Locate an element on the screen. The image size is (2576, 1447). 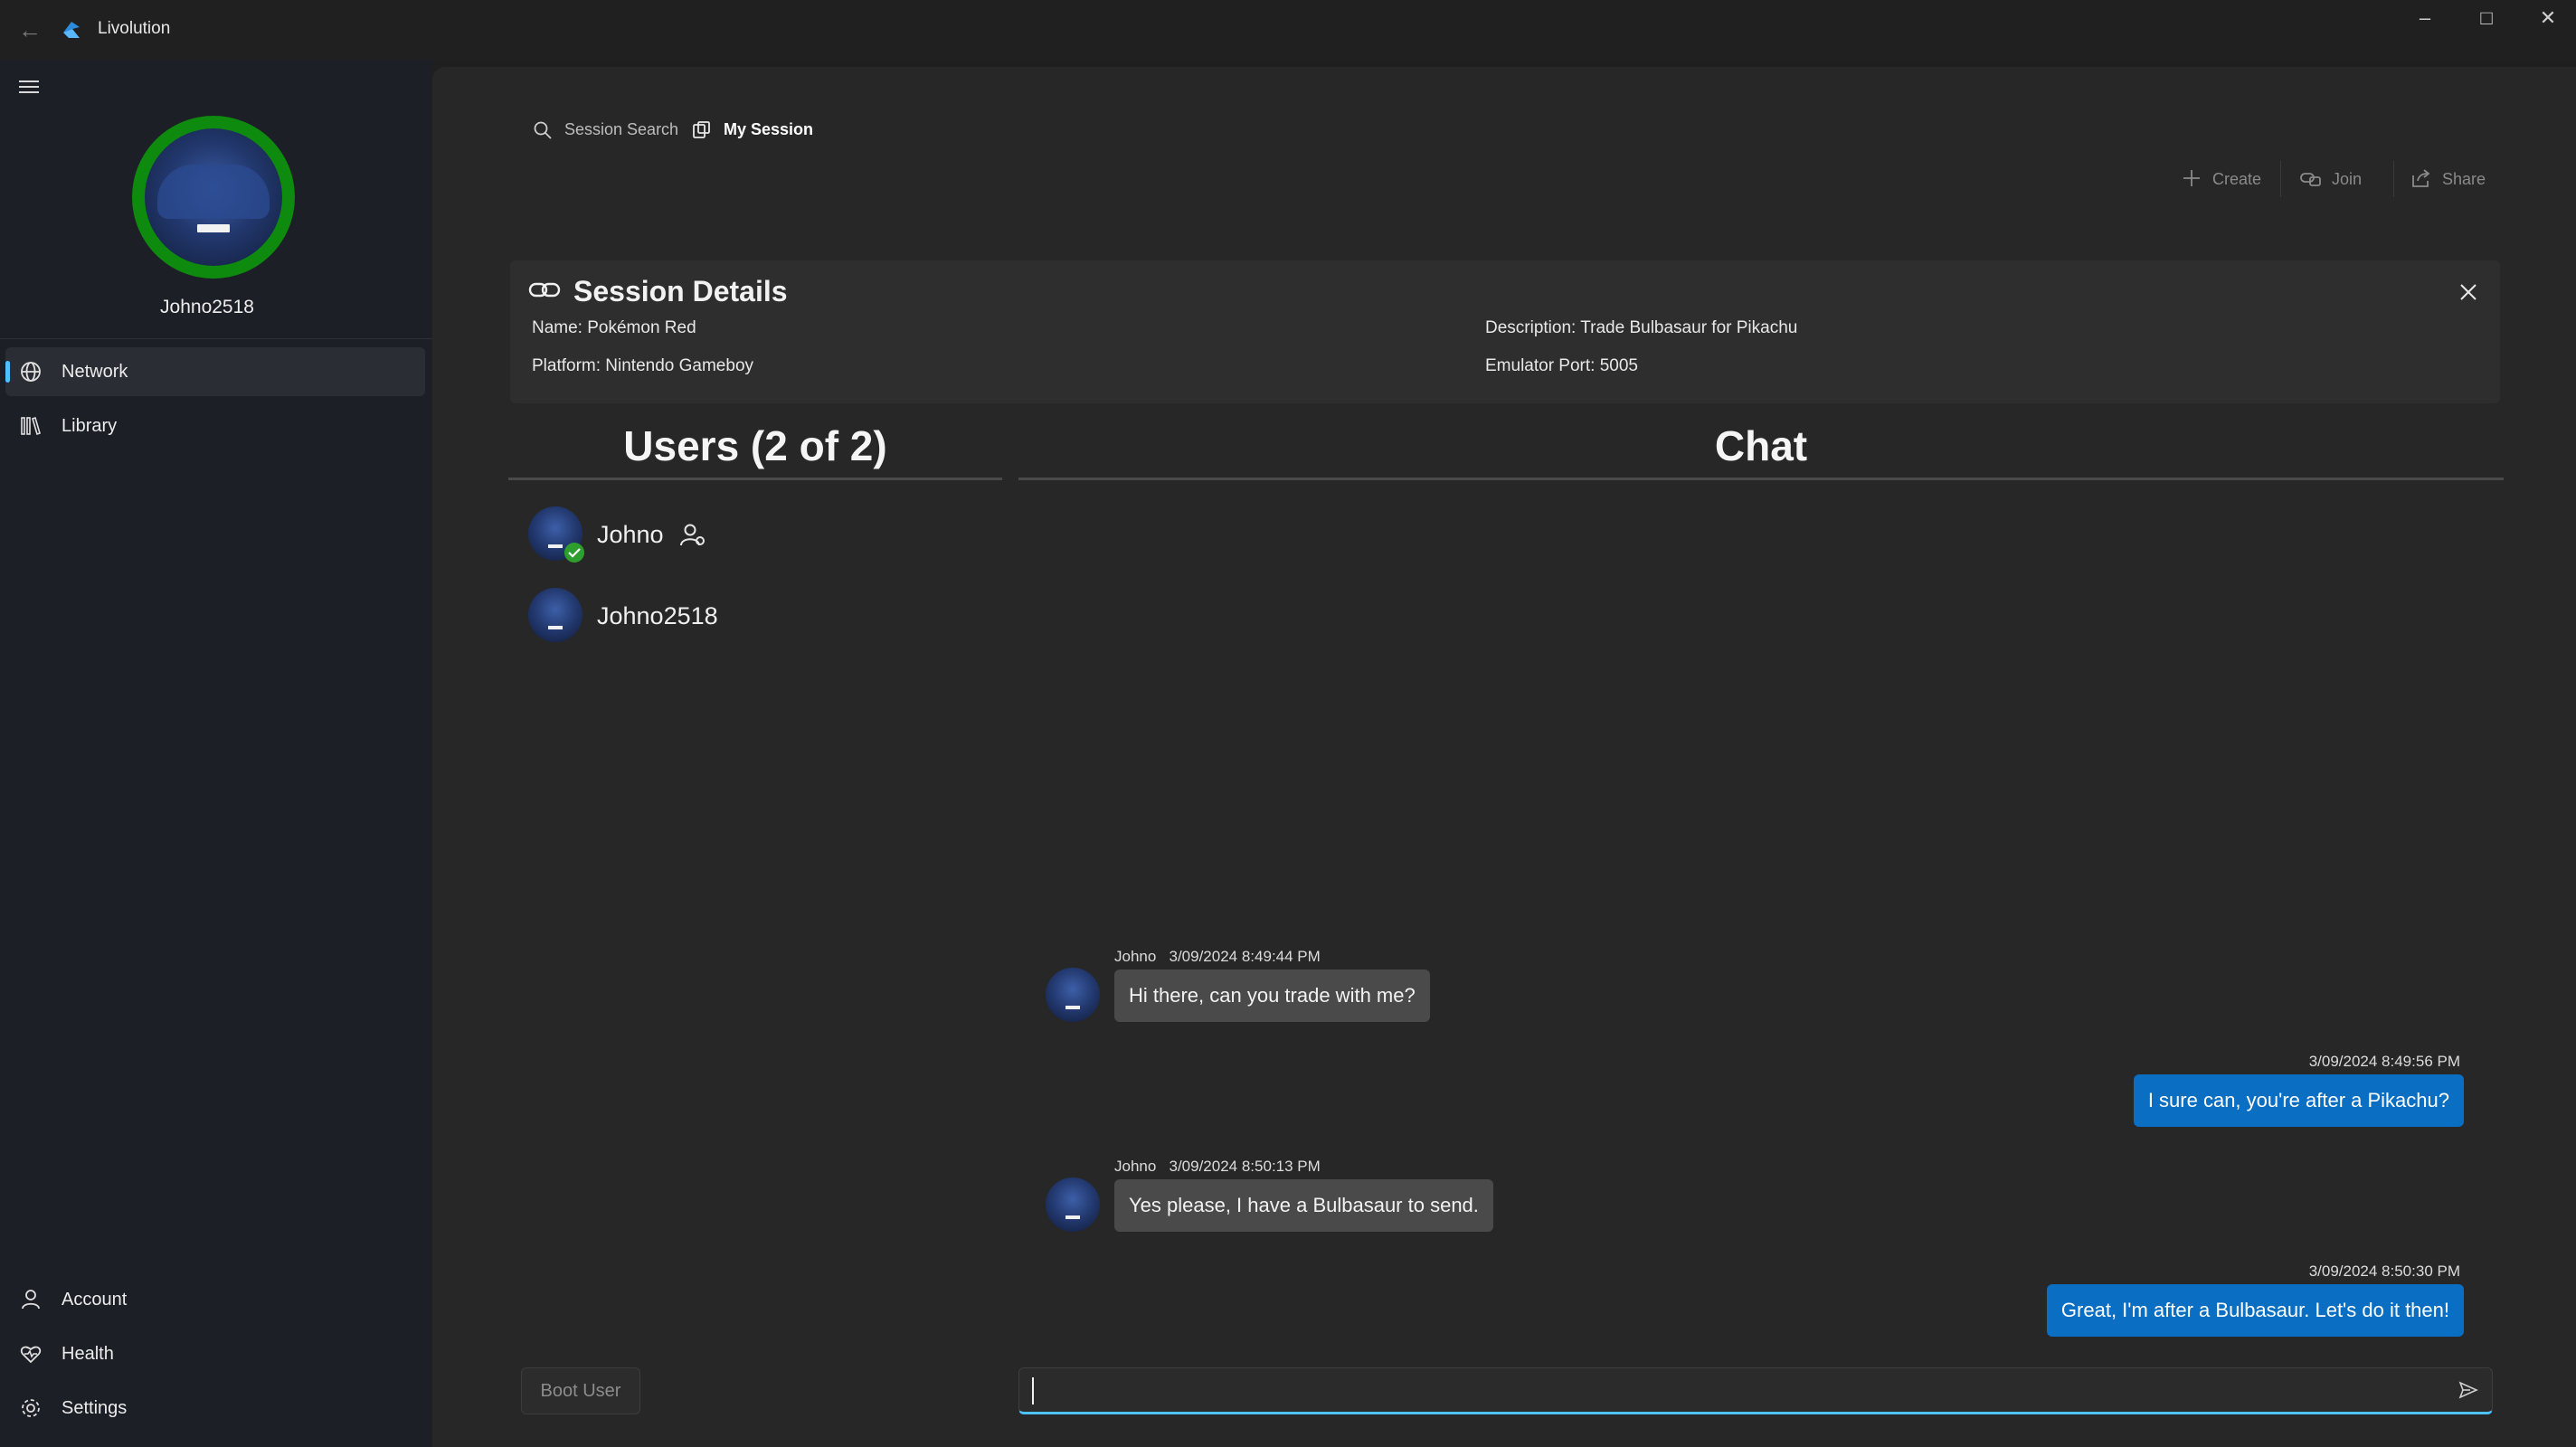
close-window-icon: ✕ is located at coordinates (2546, 18).